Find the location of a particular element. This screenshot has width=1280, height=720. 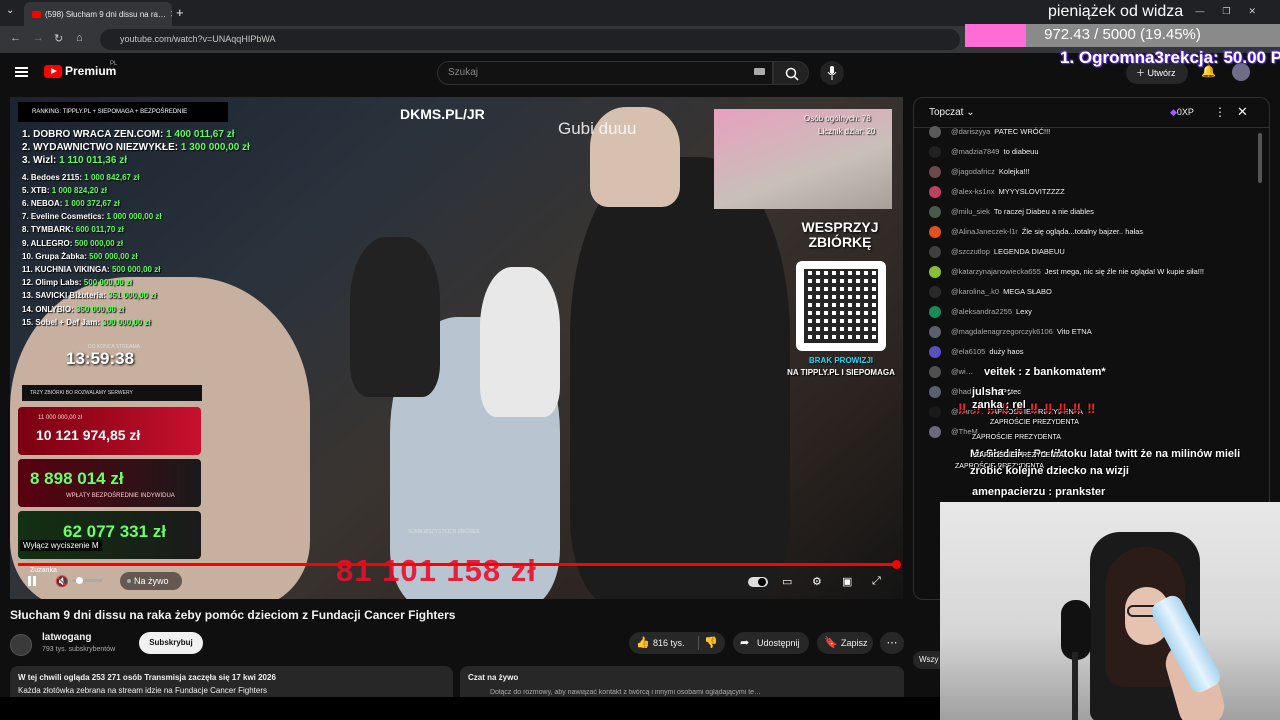

chat-more-icon: ⋮ is located at coordinates (1220, 112).